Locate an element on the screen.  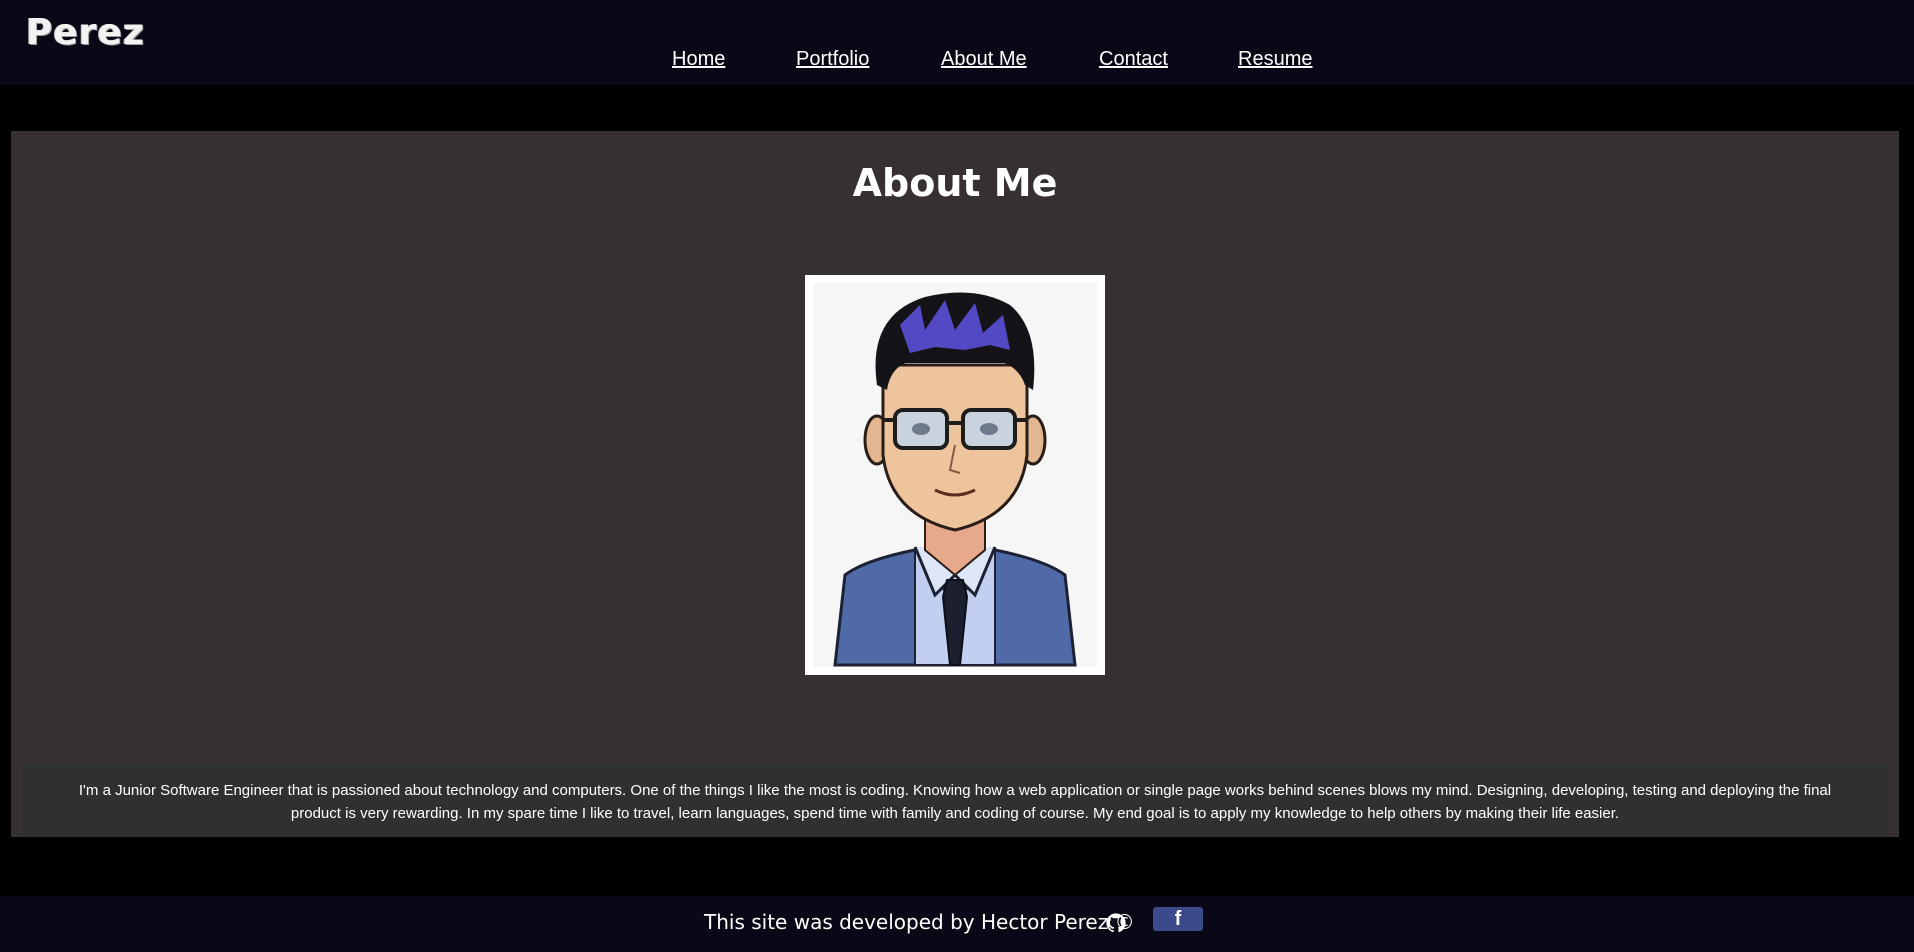
site-logo: Perez is located at coordinates (85, 32).